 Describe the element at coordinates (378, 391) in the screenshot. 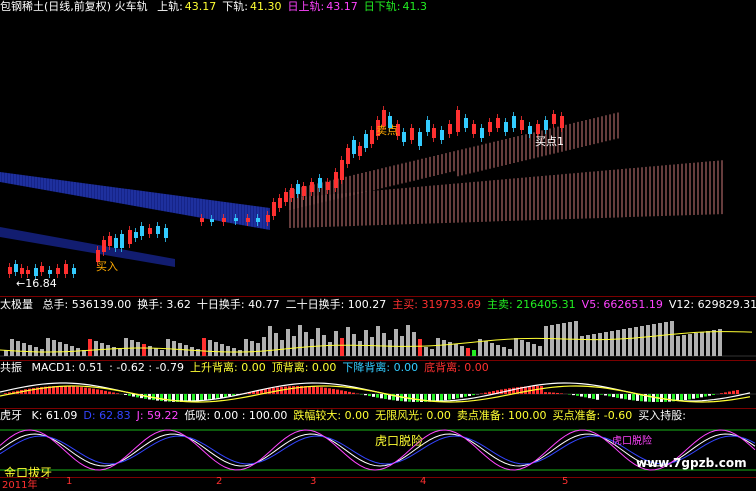

I see `macd-chart` at that location.